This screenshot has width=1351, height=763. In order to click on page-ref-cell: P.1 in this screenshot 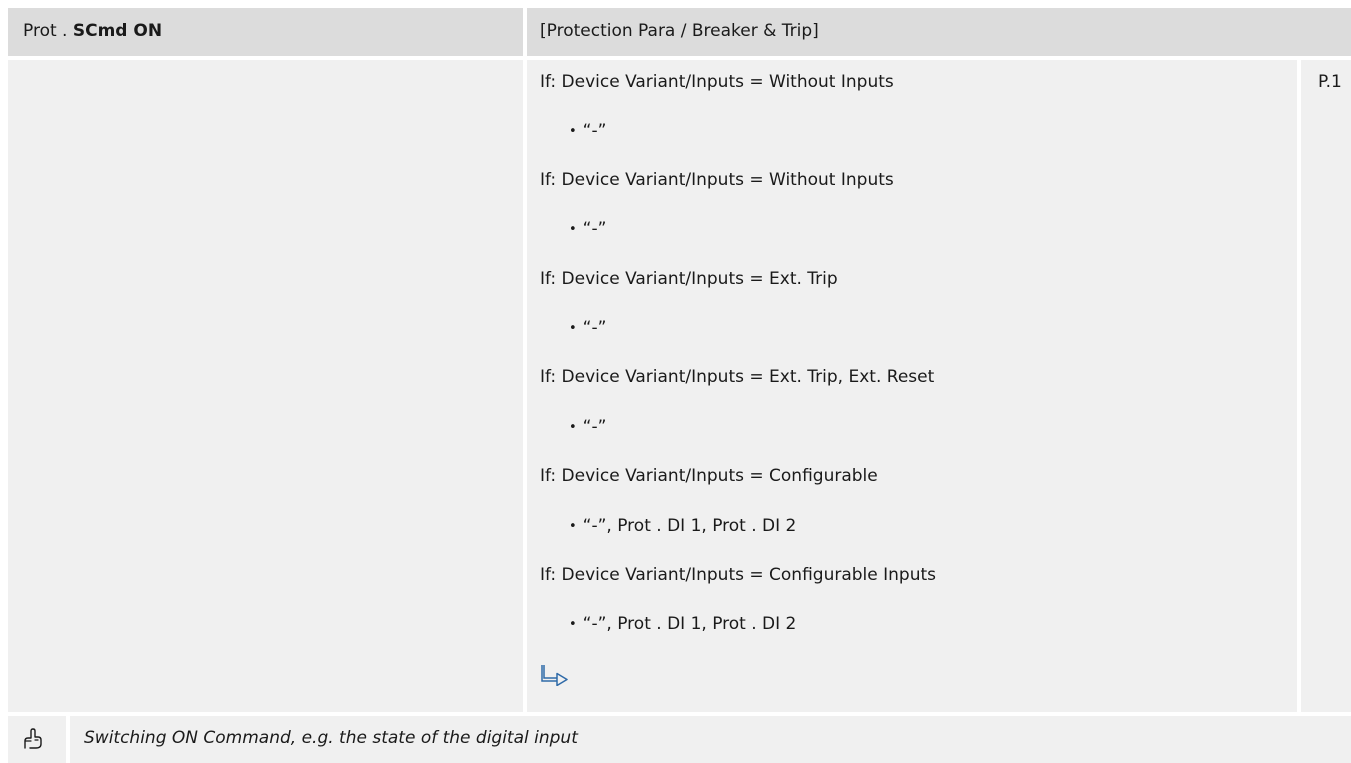, I will do `click(1326, 386)`.